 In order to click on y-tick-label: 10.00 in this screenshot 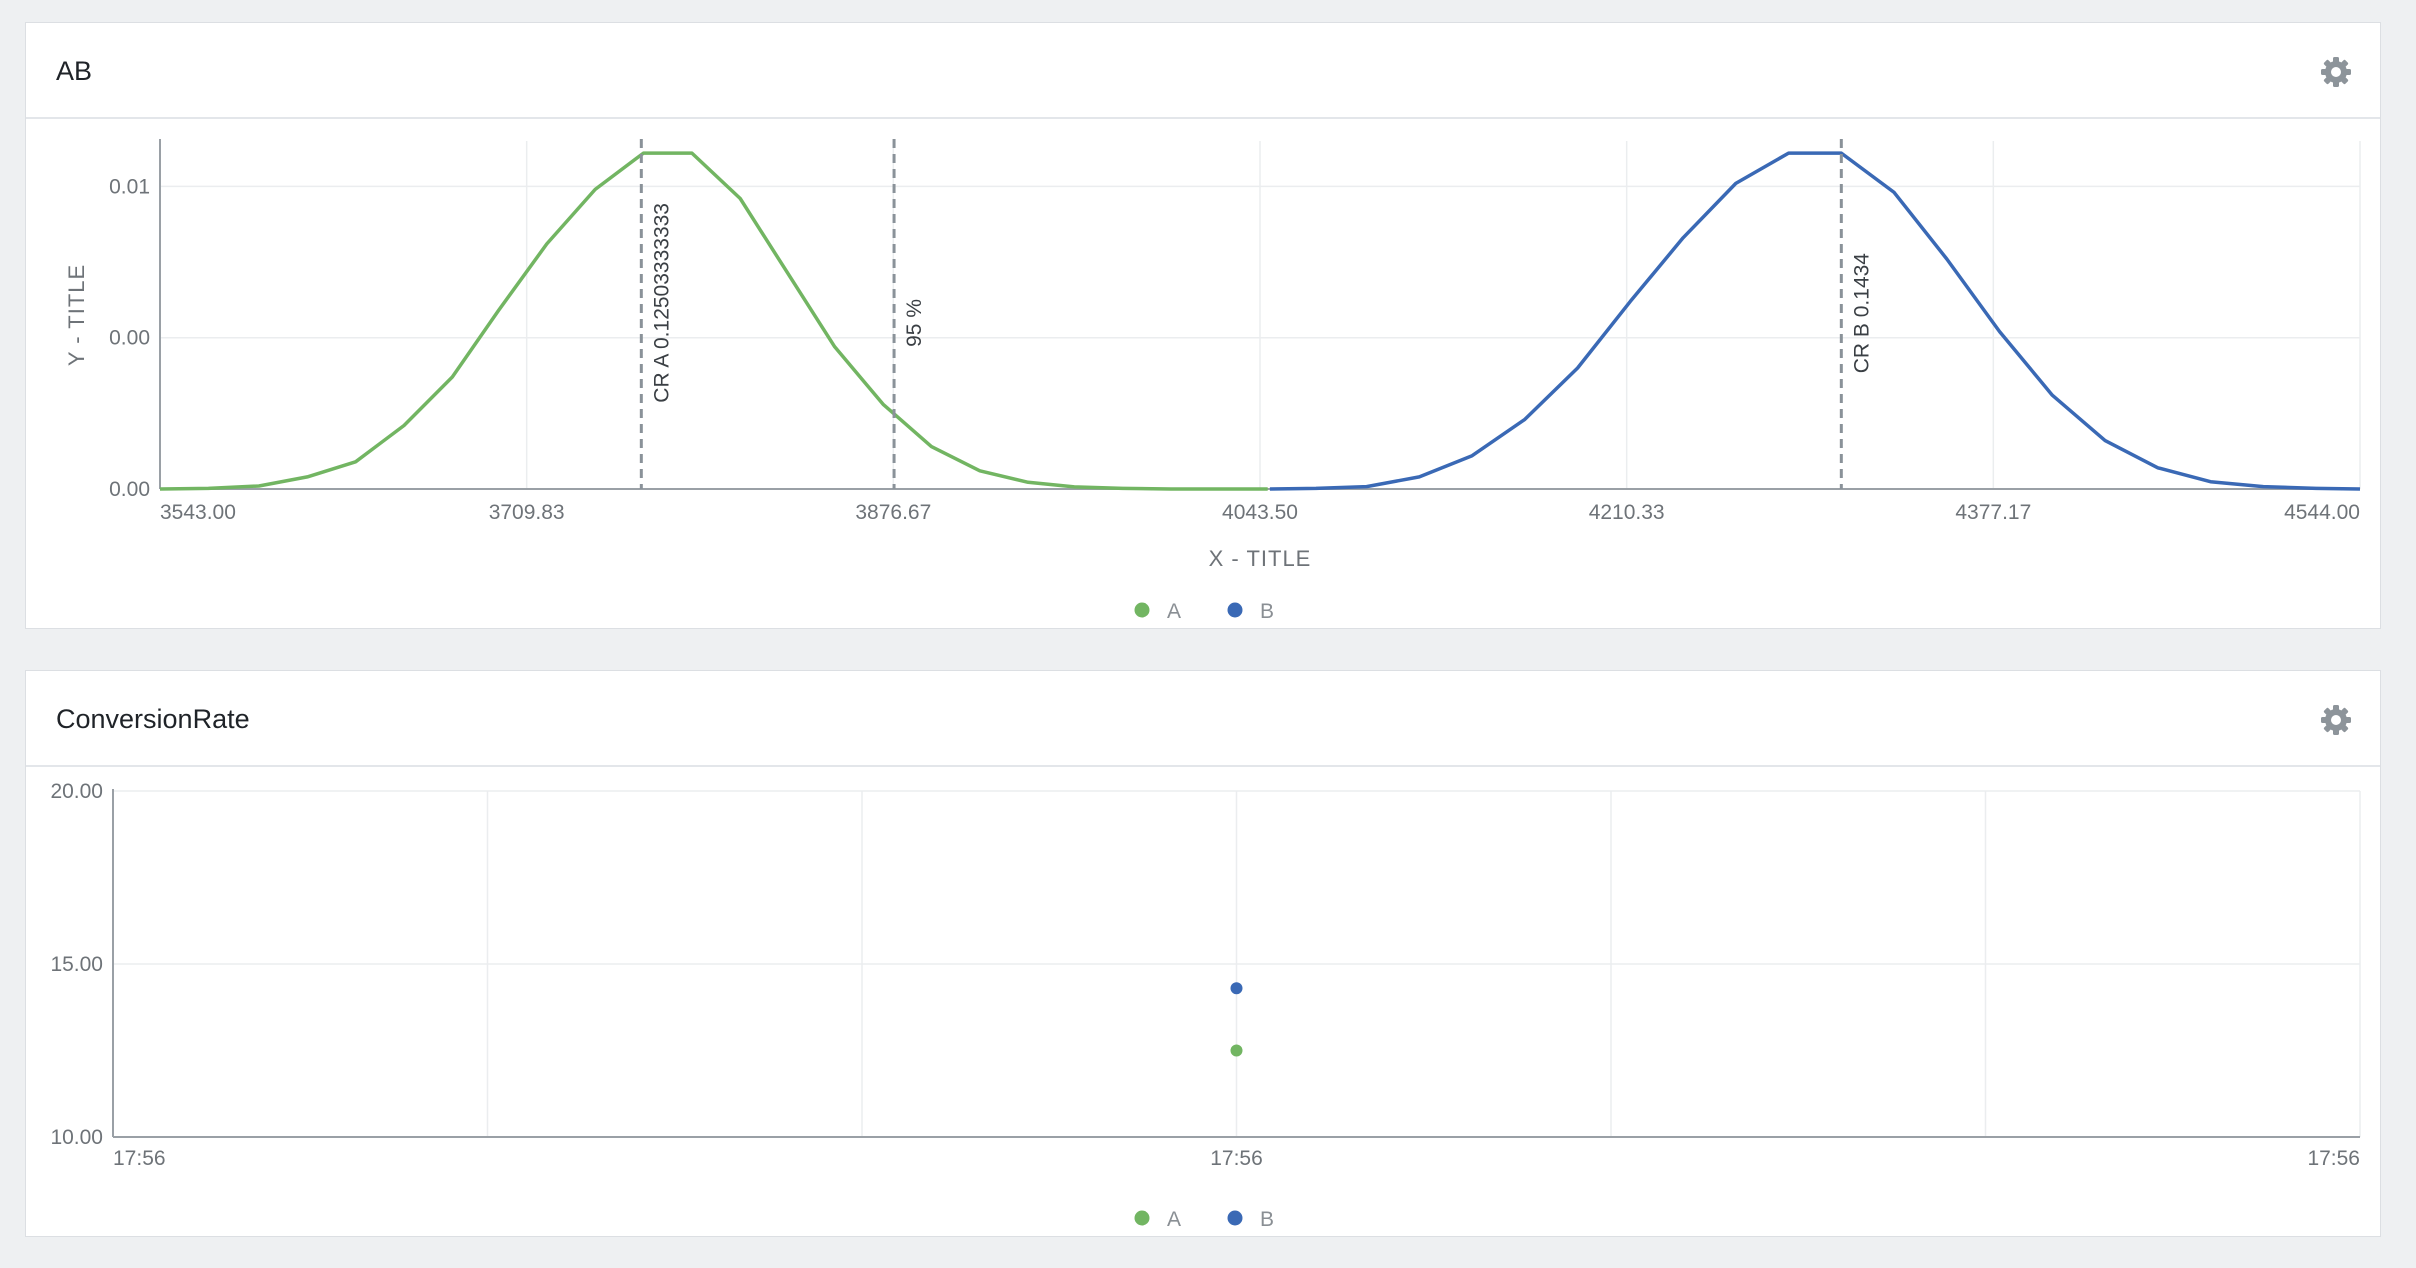, I will do `click(76, 1137)`.